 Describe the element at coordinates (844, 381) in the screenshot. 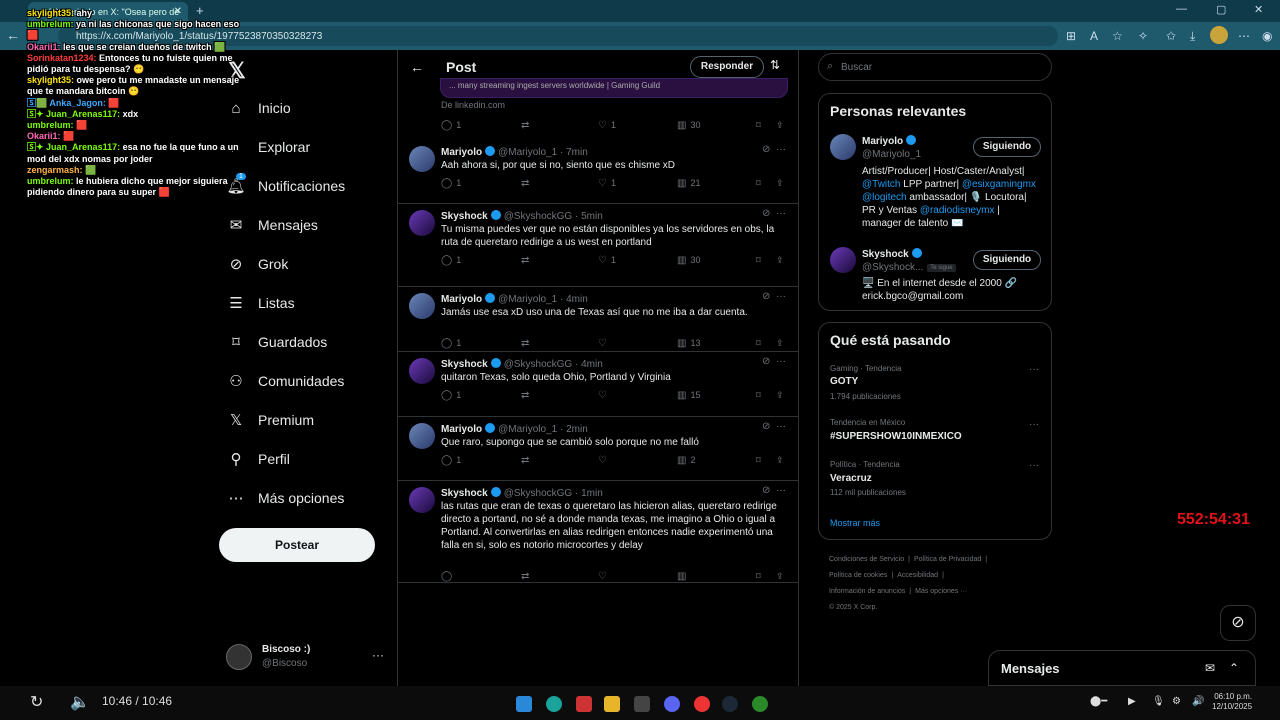

I see `trend-name: GOTY` at that location.